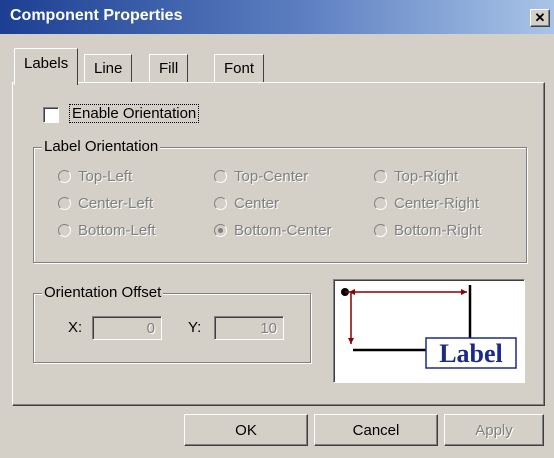 The height and width of the screenshot is (458, 554). Describe the element at coordinates (438, 230) in the screenshot. I see `radio-bottom-right-label: Bottom-Right` at that location.